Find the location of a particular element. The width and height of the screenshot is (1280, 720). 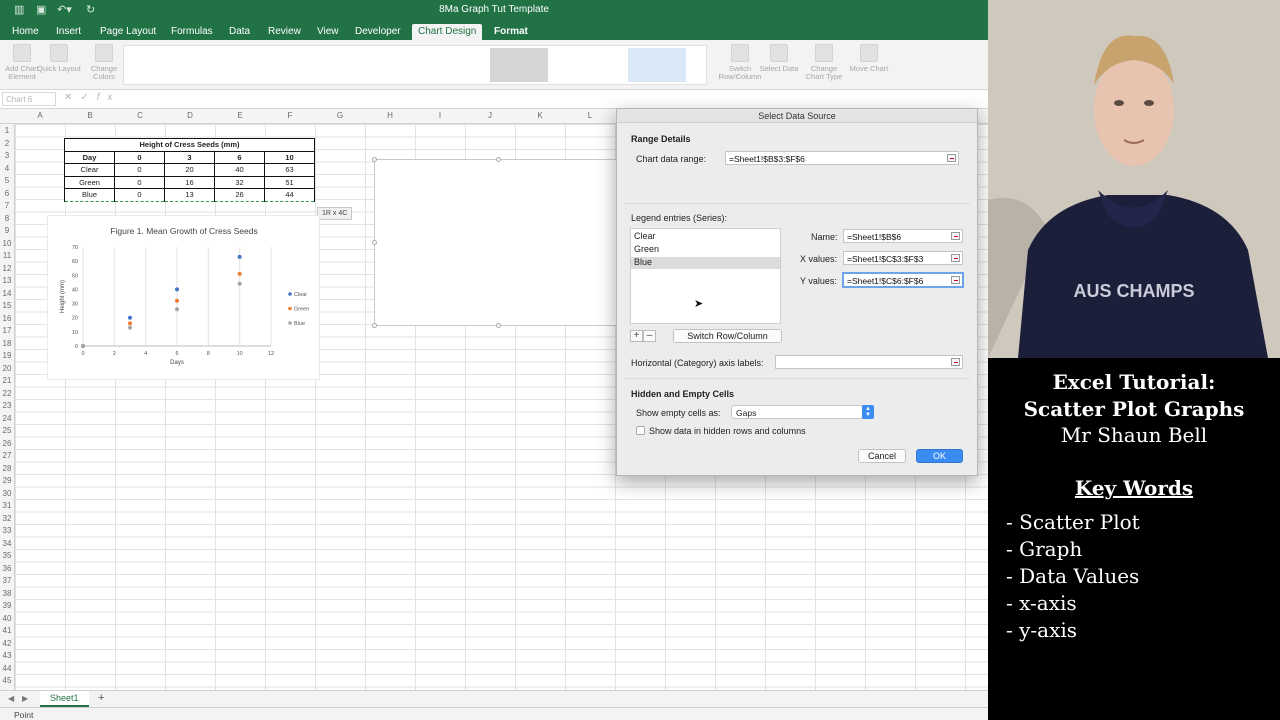

column-header: F is located at coordinates (290, 115).